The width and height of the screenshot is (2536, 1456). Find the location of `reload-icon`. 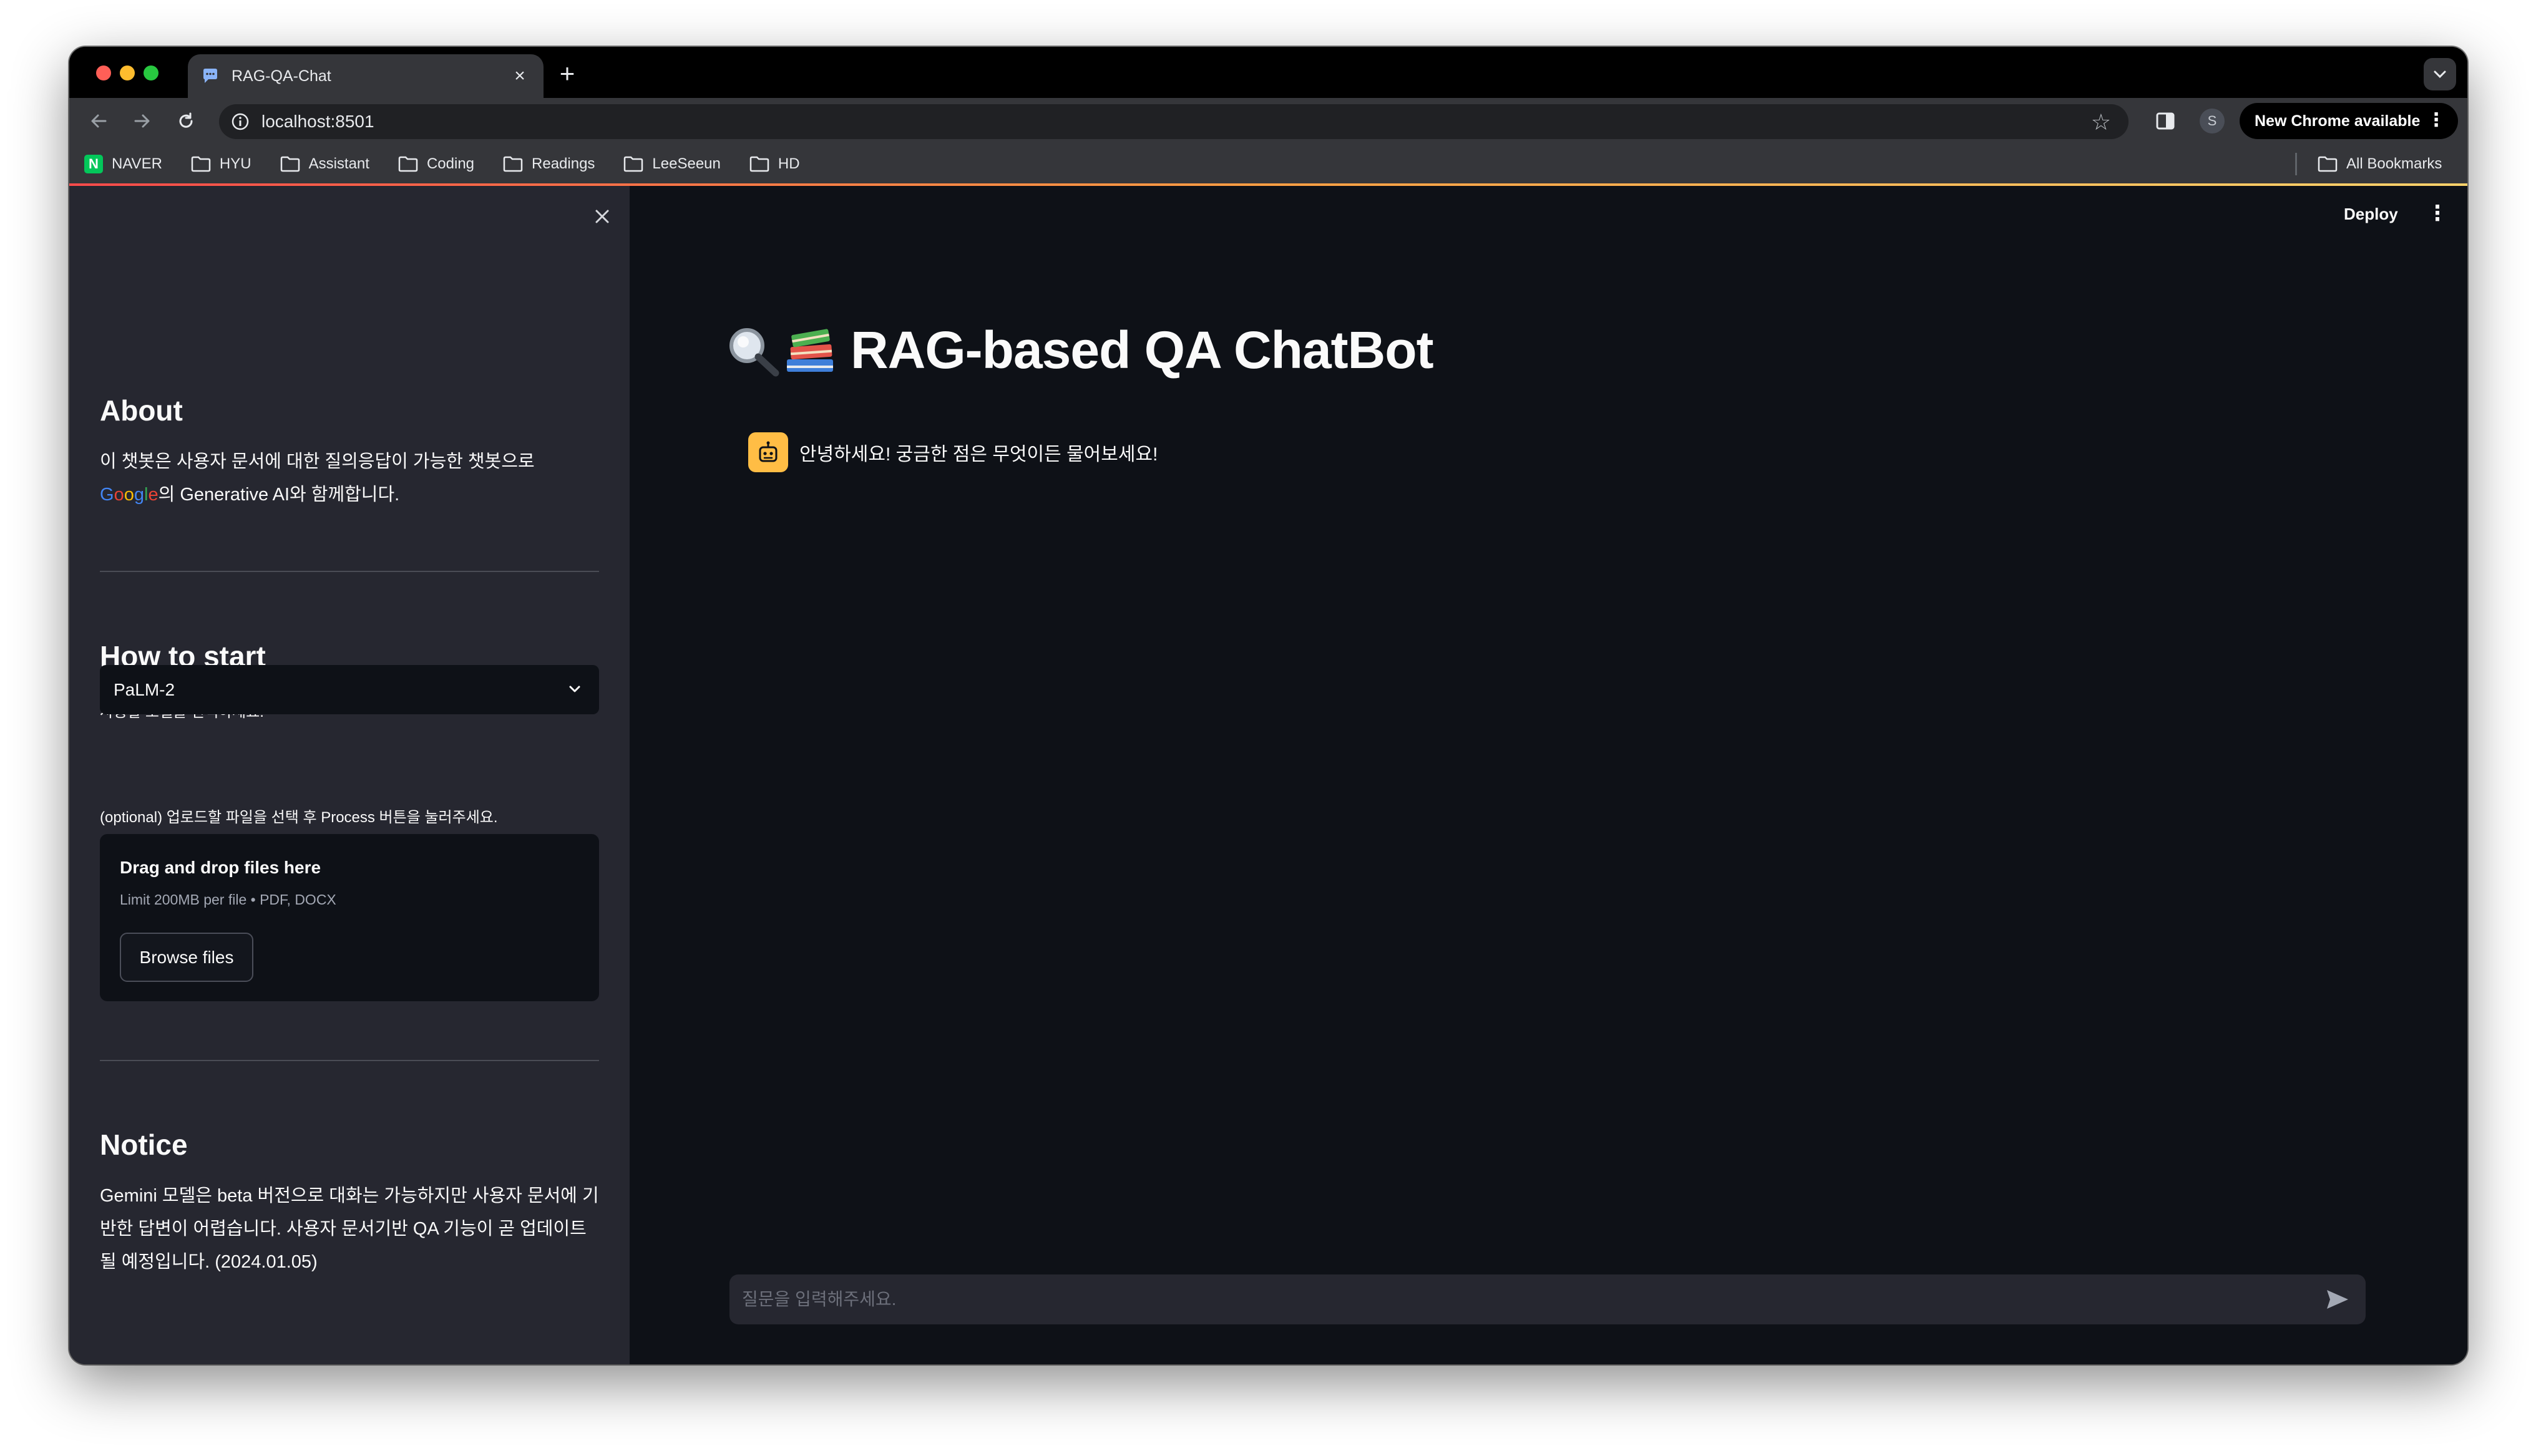

reload-icon is located at coordinates (186, 120).